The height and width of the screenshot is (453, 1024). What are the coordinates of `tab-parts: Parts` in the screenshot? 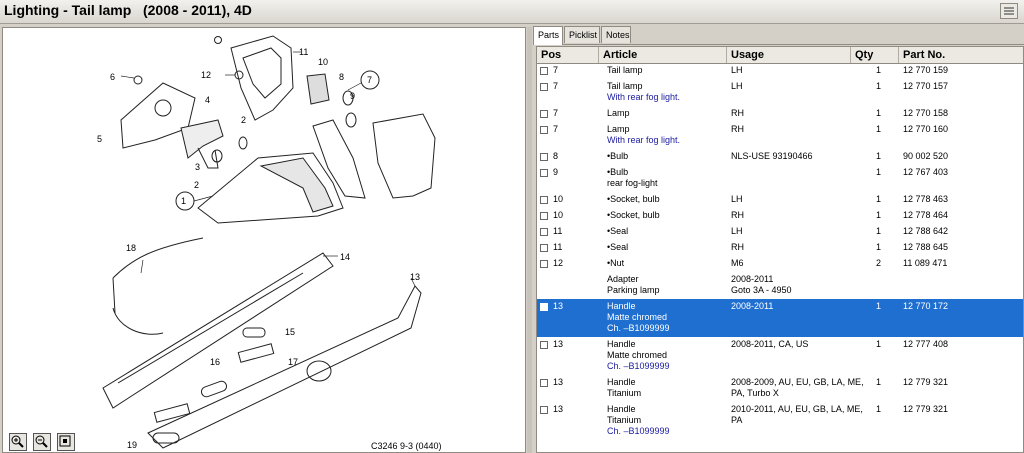 It's located at (548, 35).